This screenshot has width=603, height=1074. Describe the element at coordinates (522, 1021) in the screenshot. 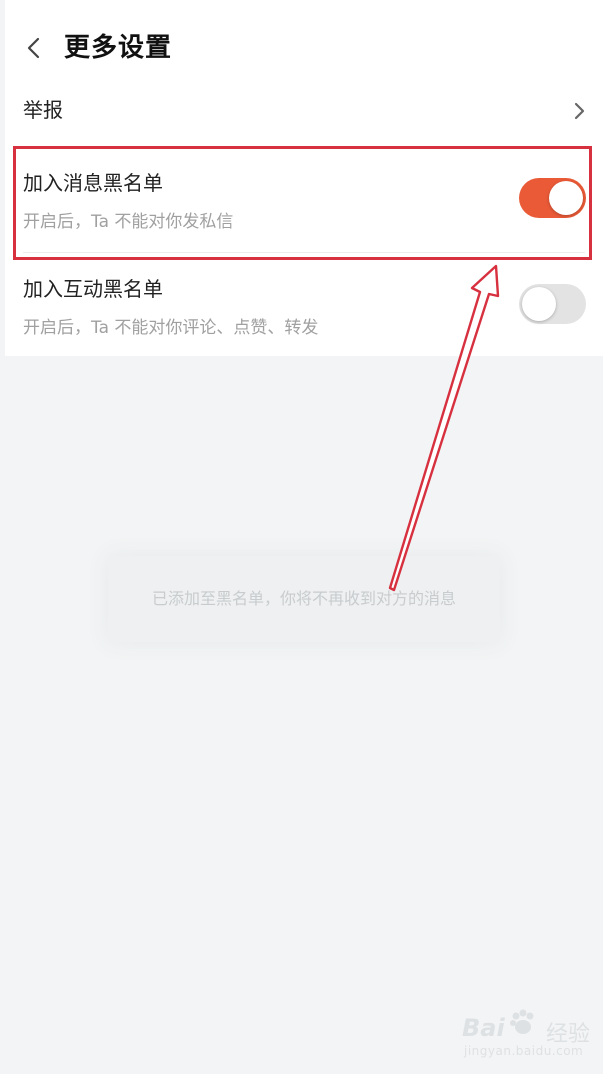

I see `paw-icon` at that location.